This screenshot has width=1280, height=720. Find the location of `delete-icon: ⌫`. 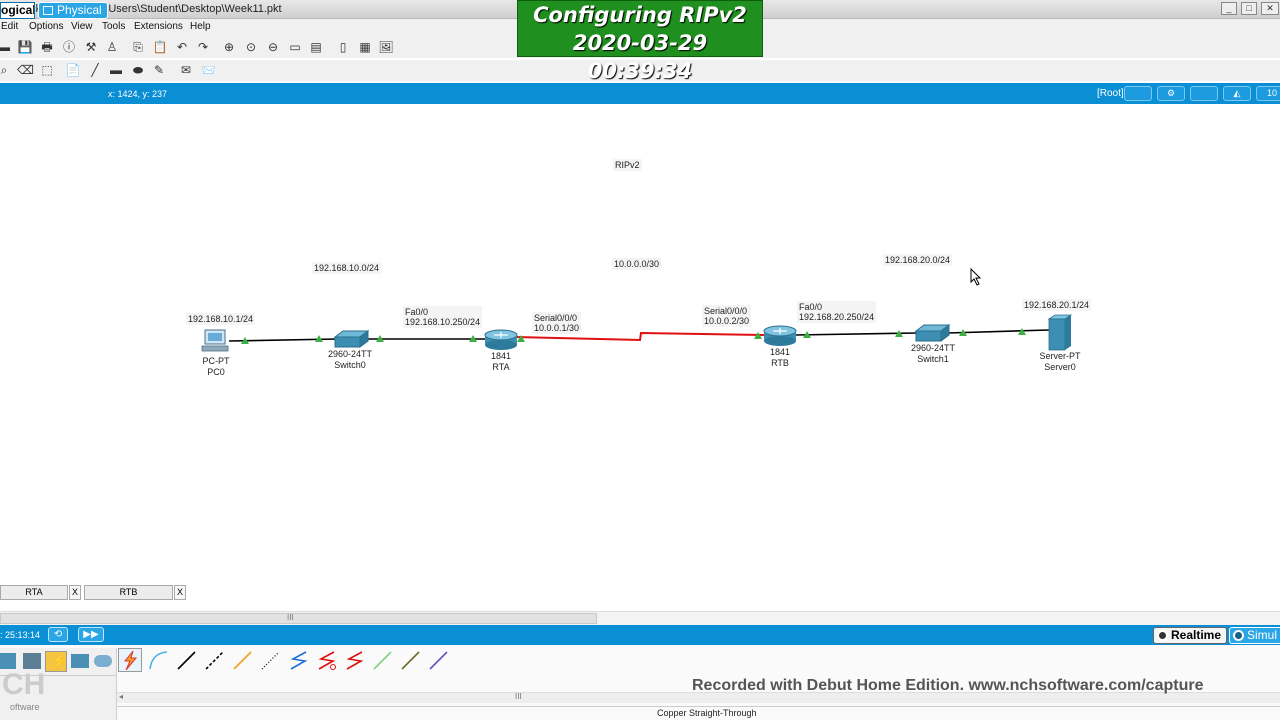

delete-icon: ⌫ is located at coordinates (25, 70).